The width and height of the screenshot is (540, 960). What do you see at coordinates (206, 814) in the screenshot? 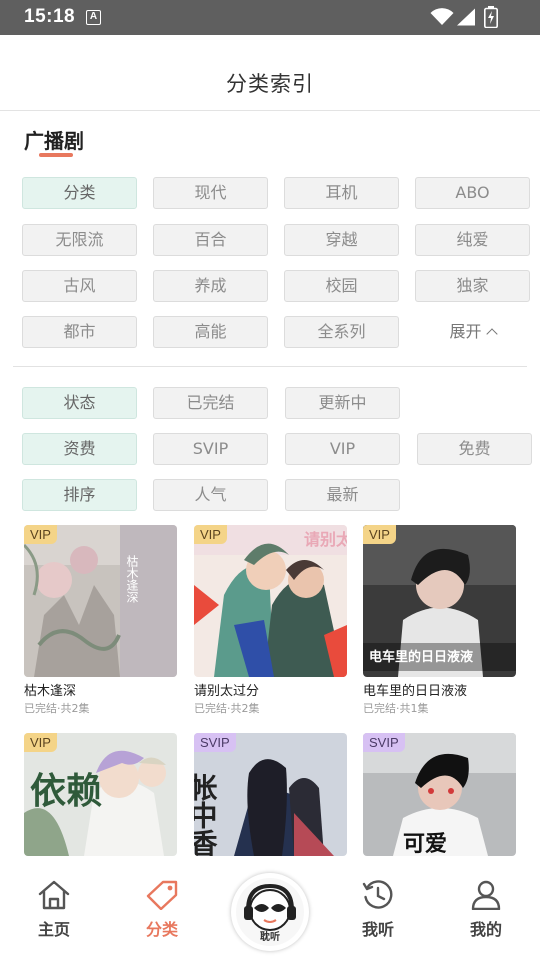
I see `cover-text: 帐中香` at bounding box center [206, 814].